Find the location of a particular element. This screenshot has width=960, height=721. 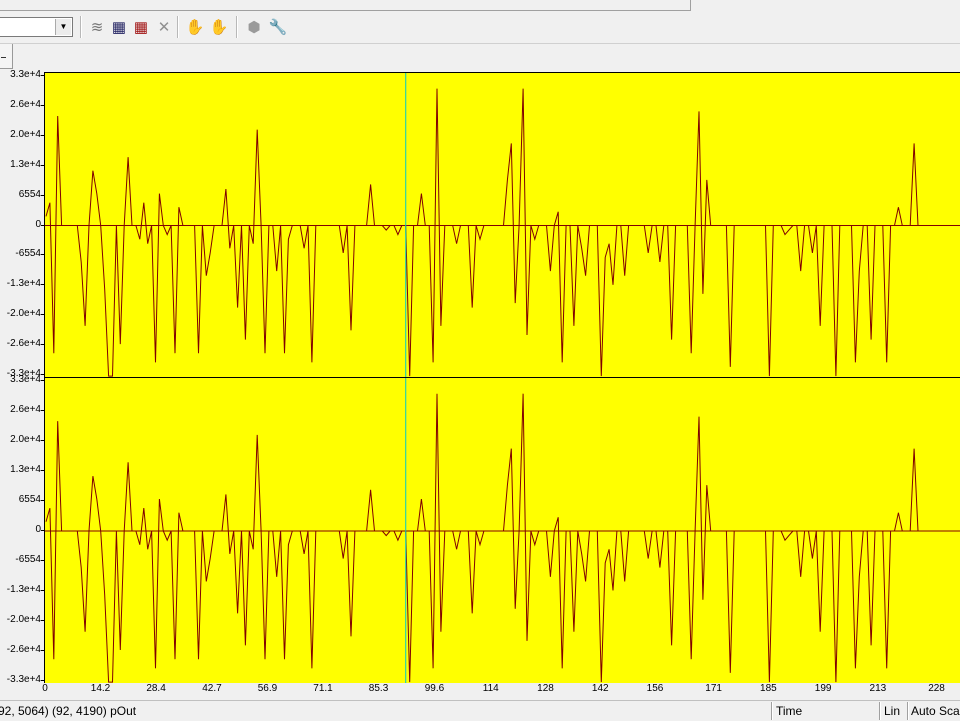

tab-strip is located at coordinates (480, 56).